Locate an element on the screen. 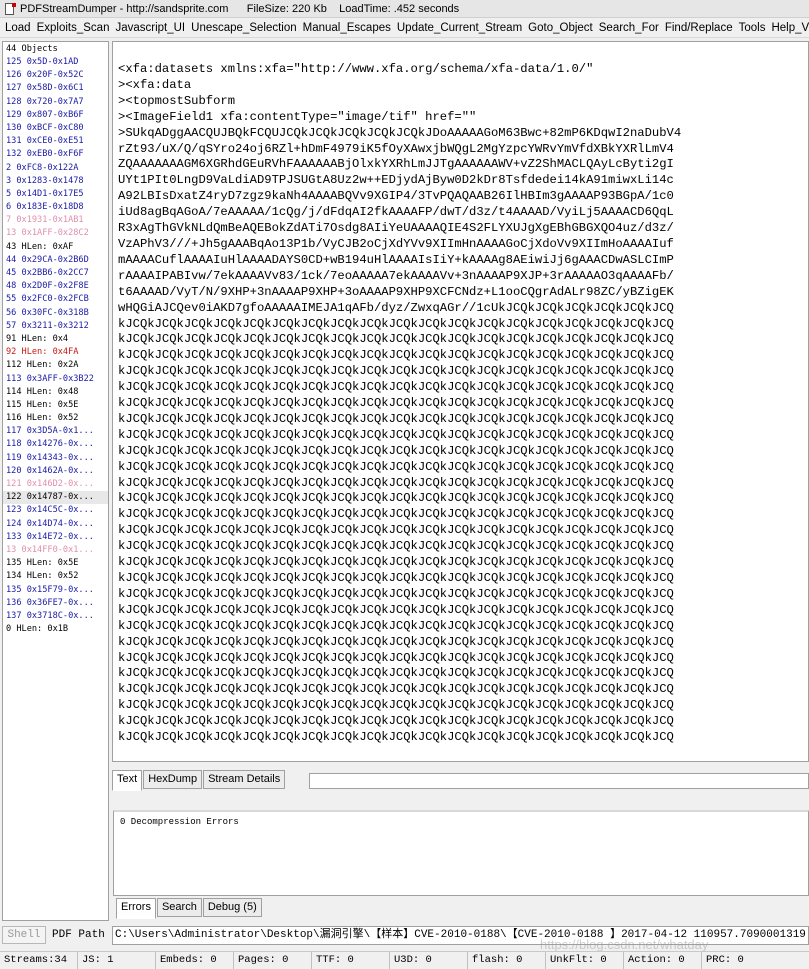  status-pages: Pages: 0 is located at coordinates (273, 960).